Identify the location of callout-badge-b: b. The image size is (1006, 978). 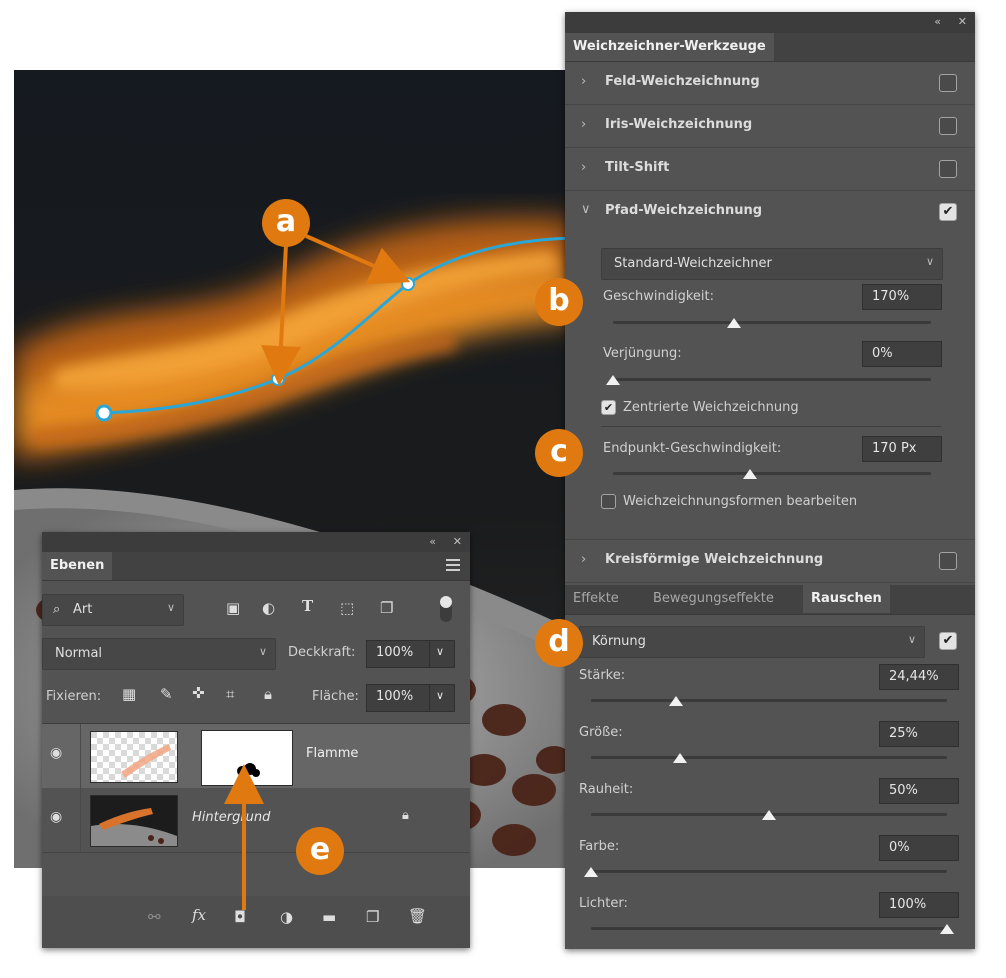
(559, 302).